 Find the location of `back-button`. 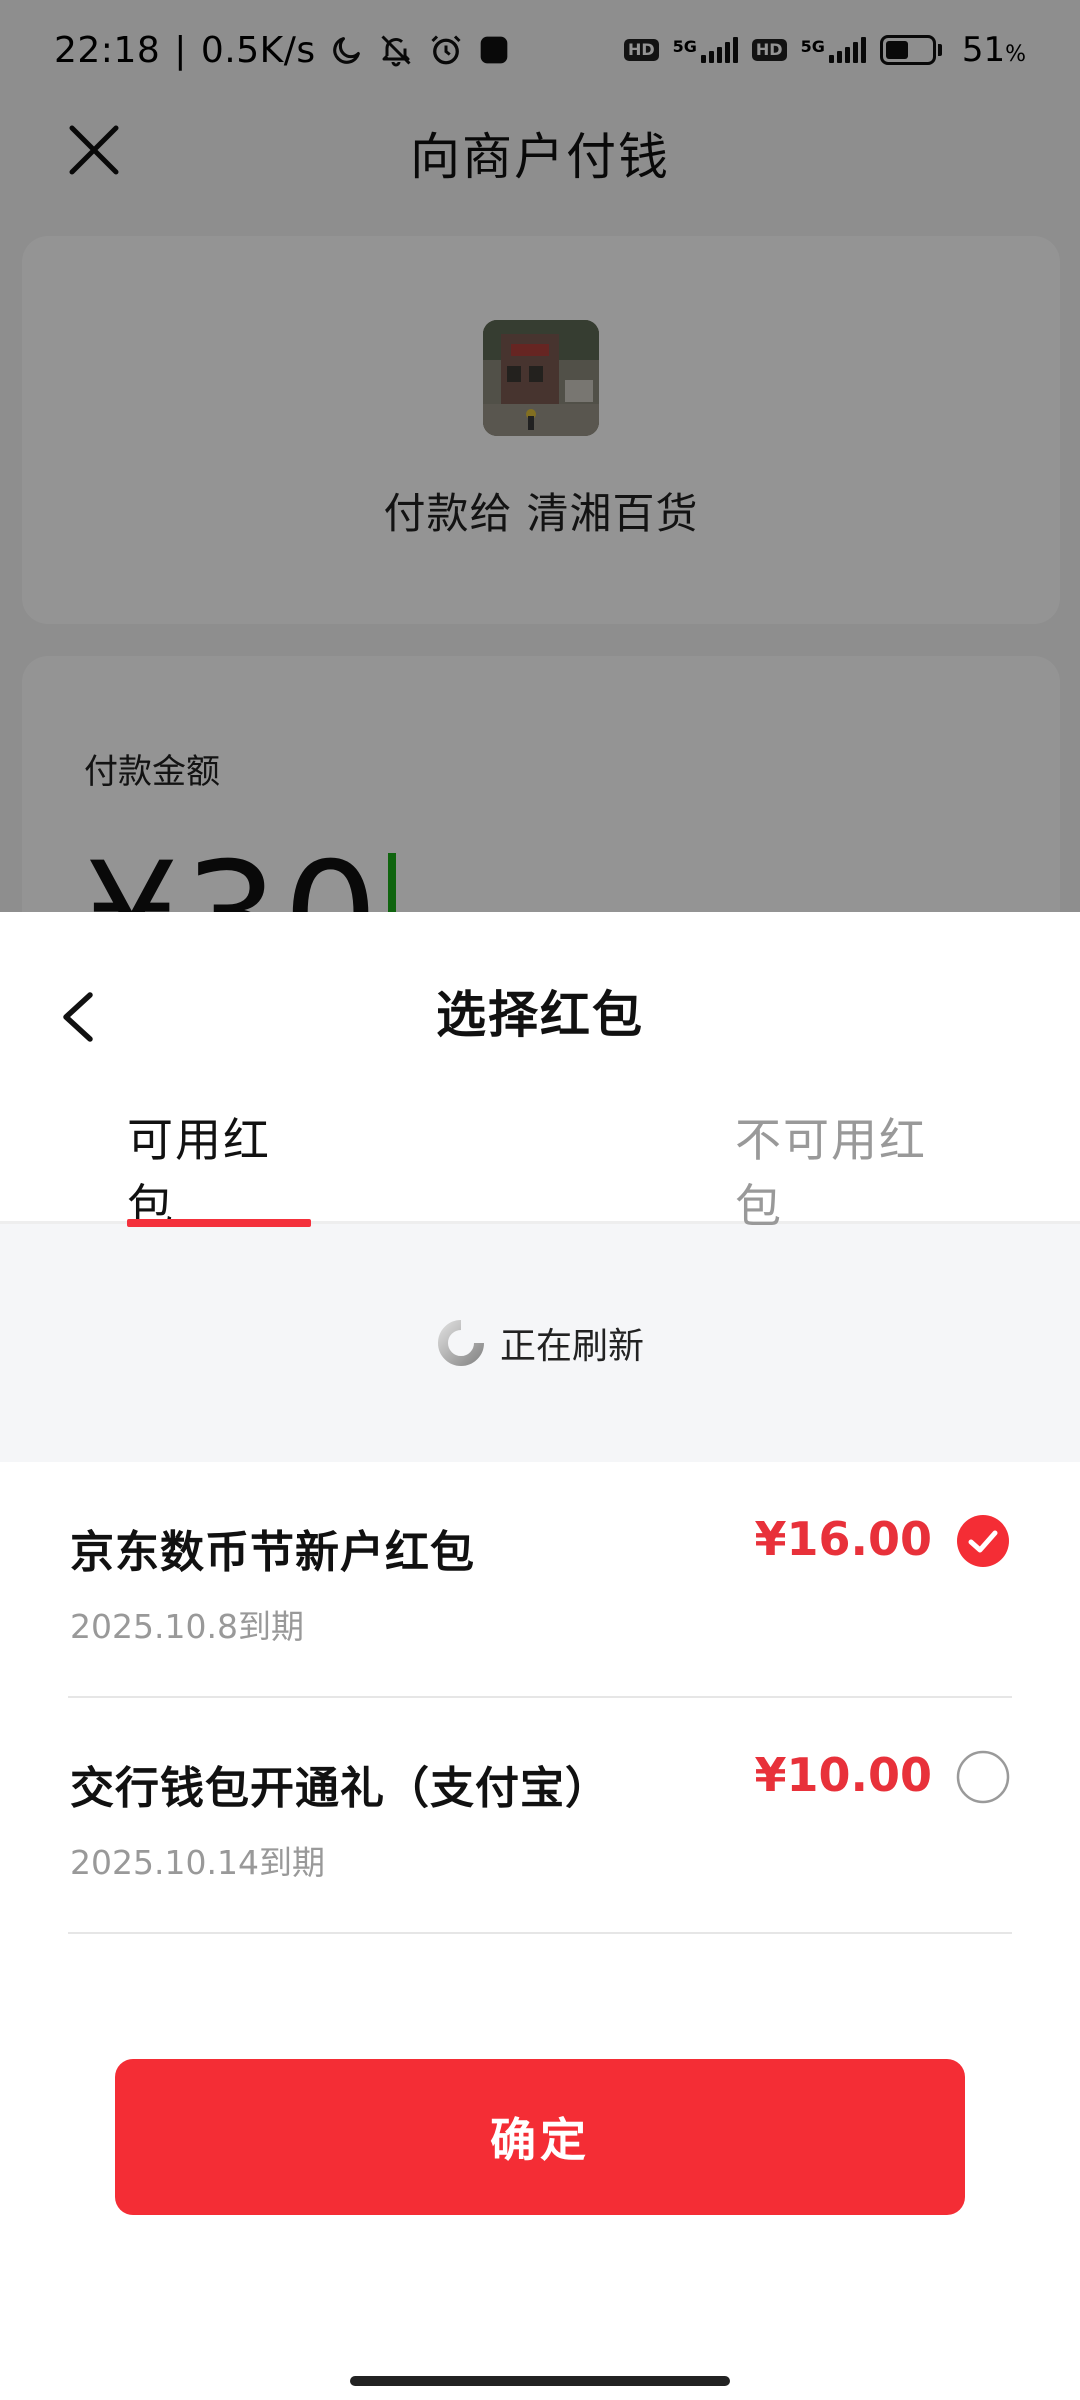

back-button is located at coordinates (78, 1017).